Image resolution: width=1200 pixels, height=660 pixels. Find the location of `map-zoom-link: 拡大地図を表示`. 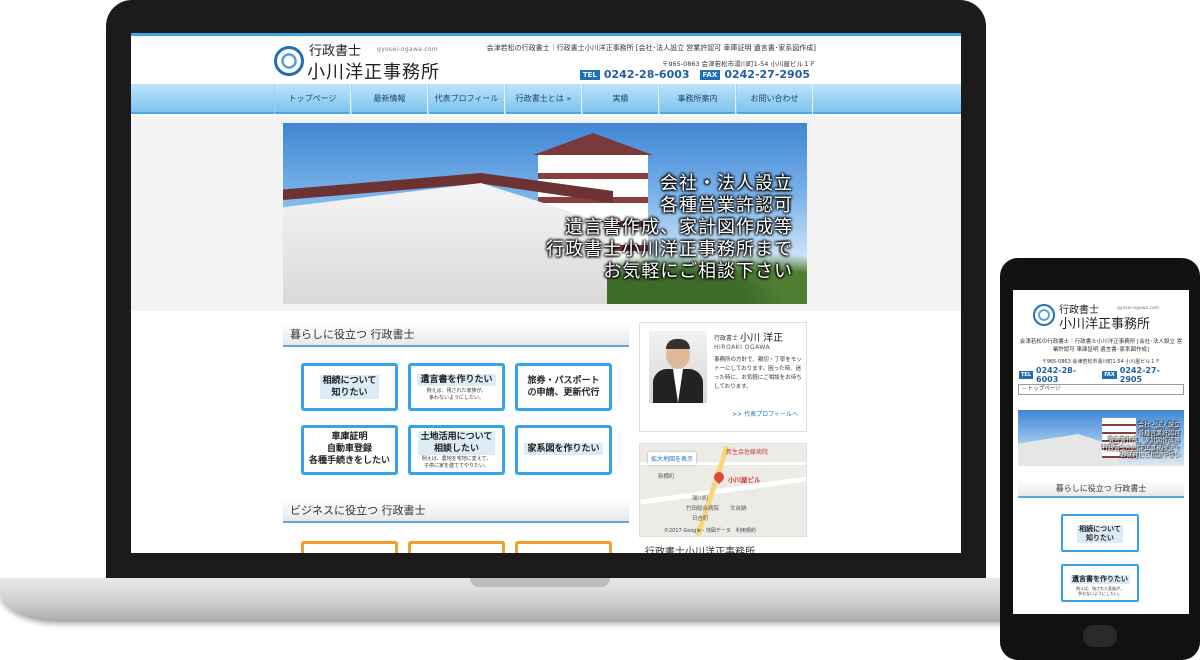

map-zoom-link: 拡大地図を表示 is located at coordinates (672, 458).